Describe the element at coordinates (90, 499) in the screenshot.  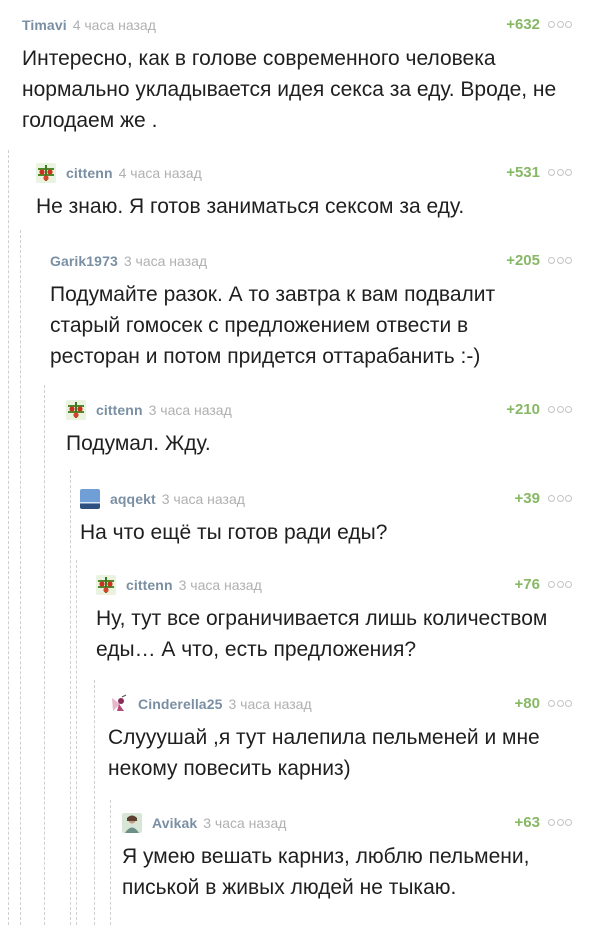
I see `landscape-avatar-icon` at that location.